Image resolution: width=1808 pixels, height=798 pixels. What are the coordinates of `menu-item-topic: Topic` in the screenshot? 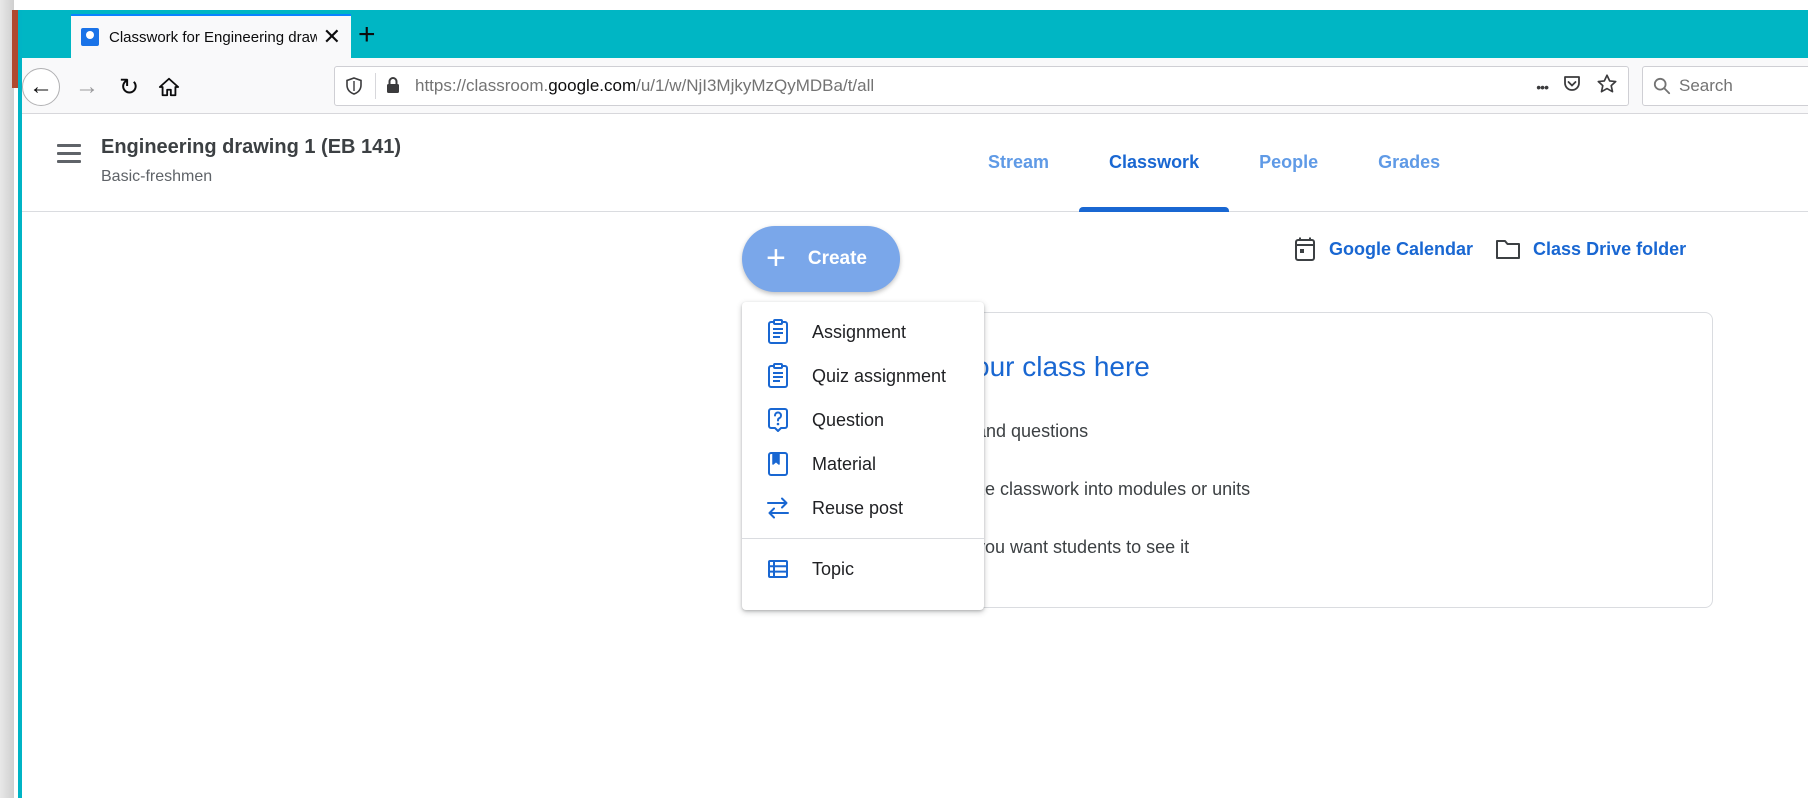 It's located at (863, 569).